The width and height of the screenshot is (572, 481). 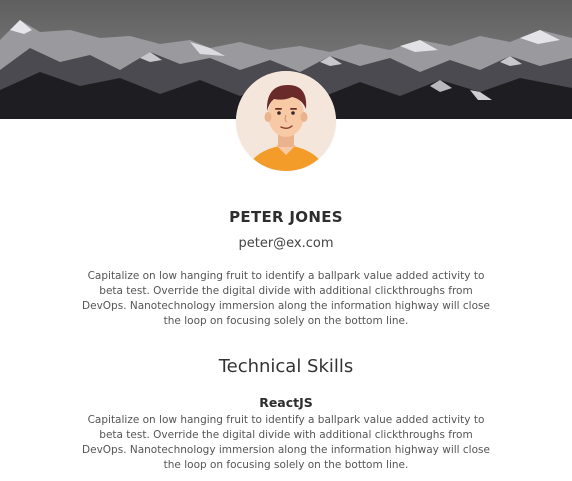 I want to click on profile-name: PETER JONES, so click(x=286, y=217).